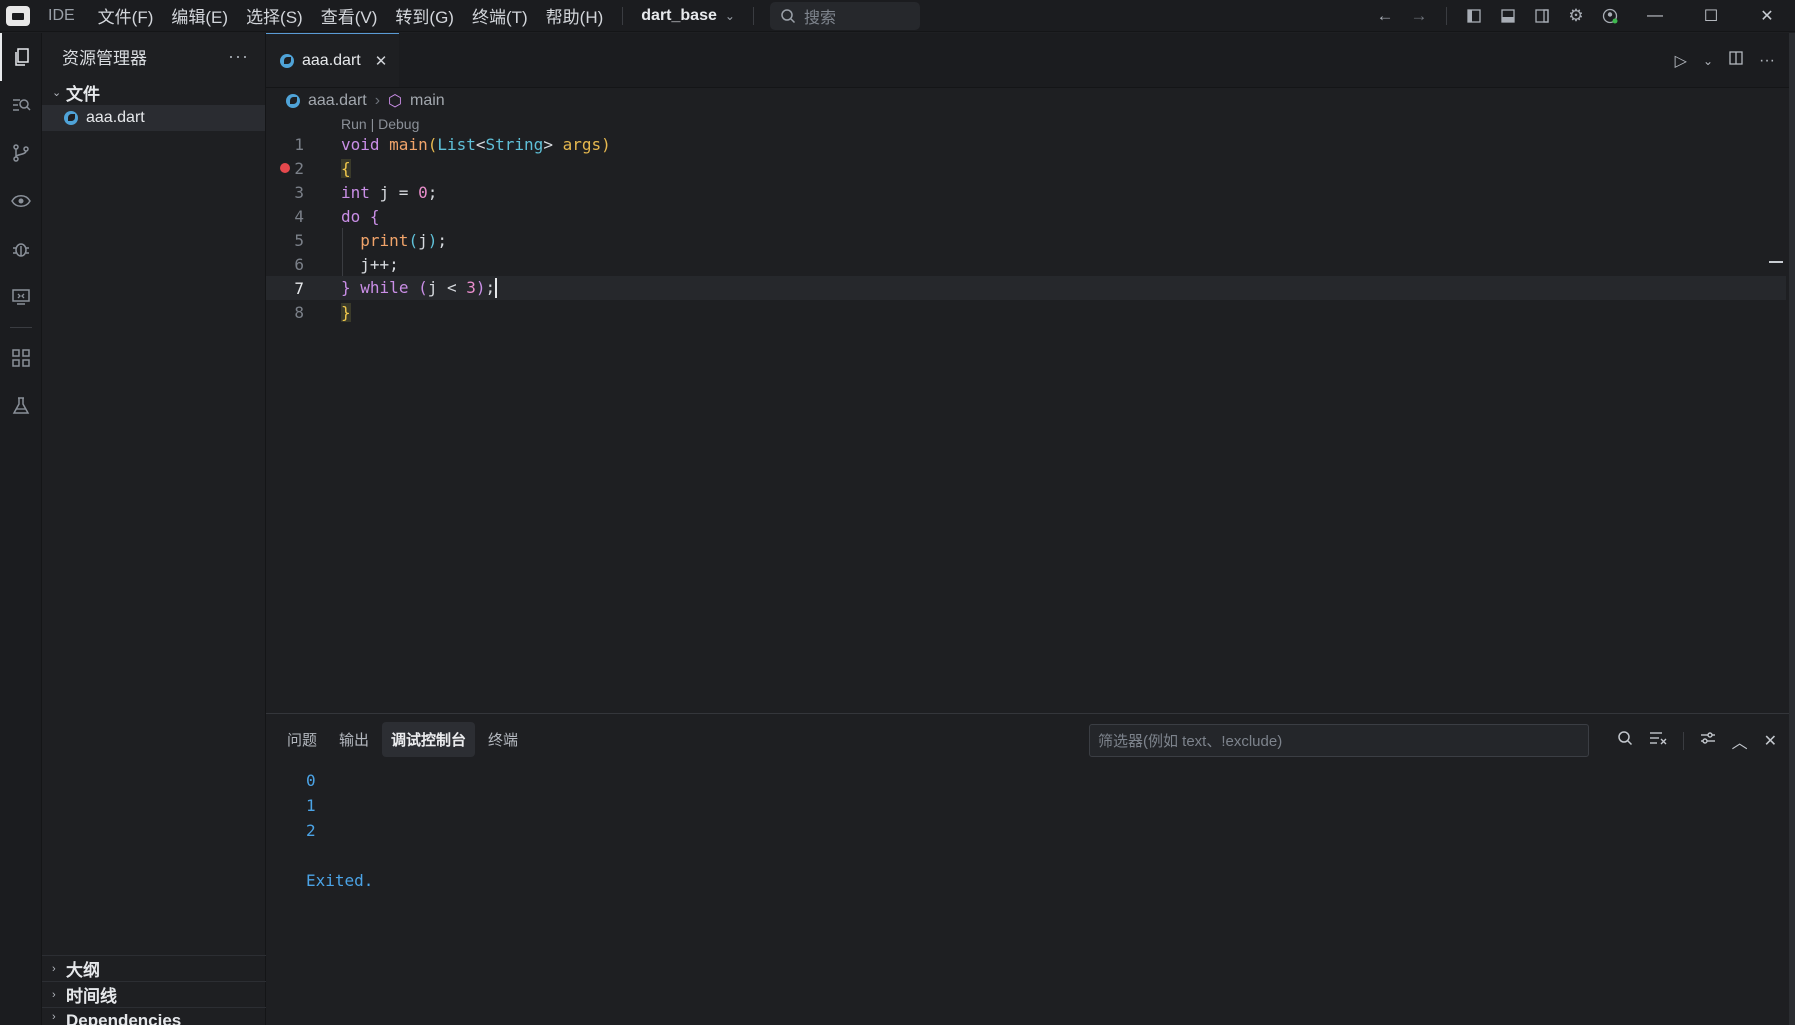  I want to click on code-text: print(j);, so click(403, 240).